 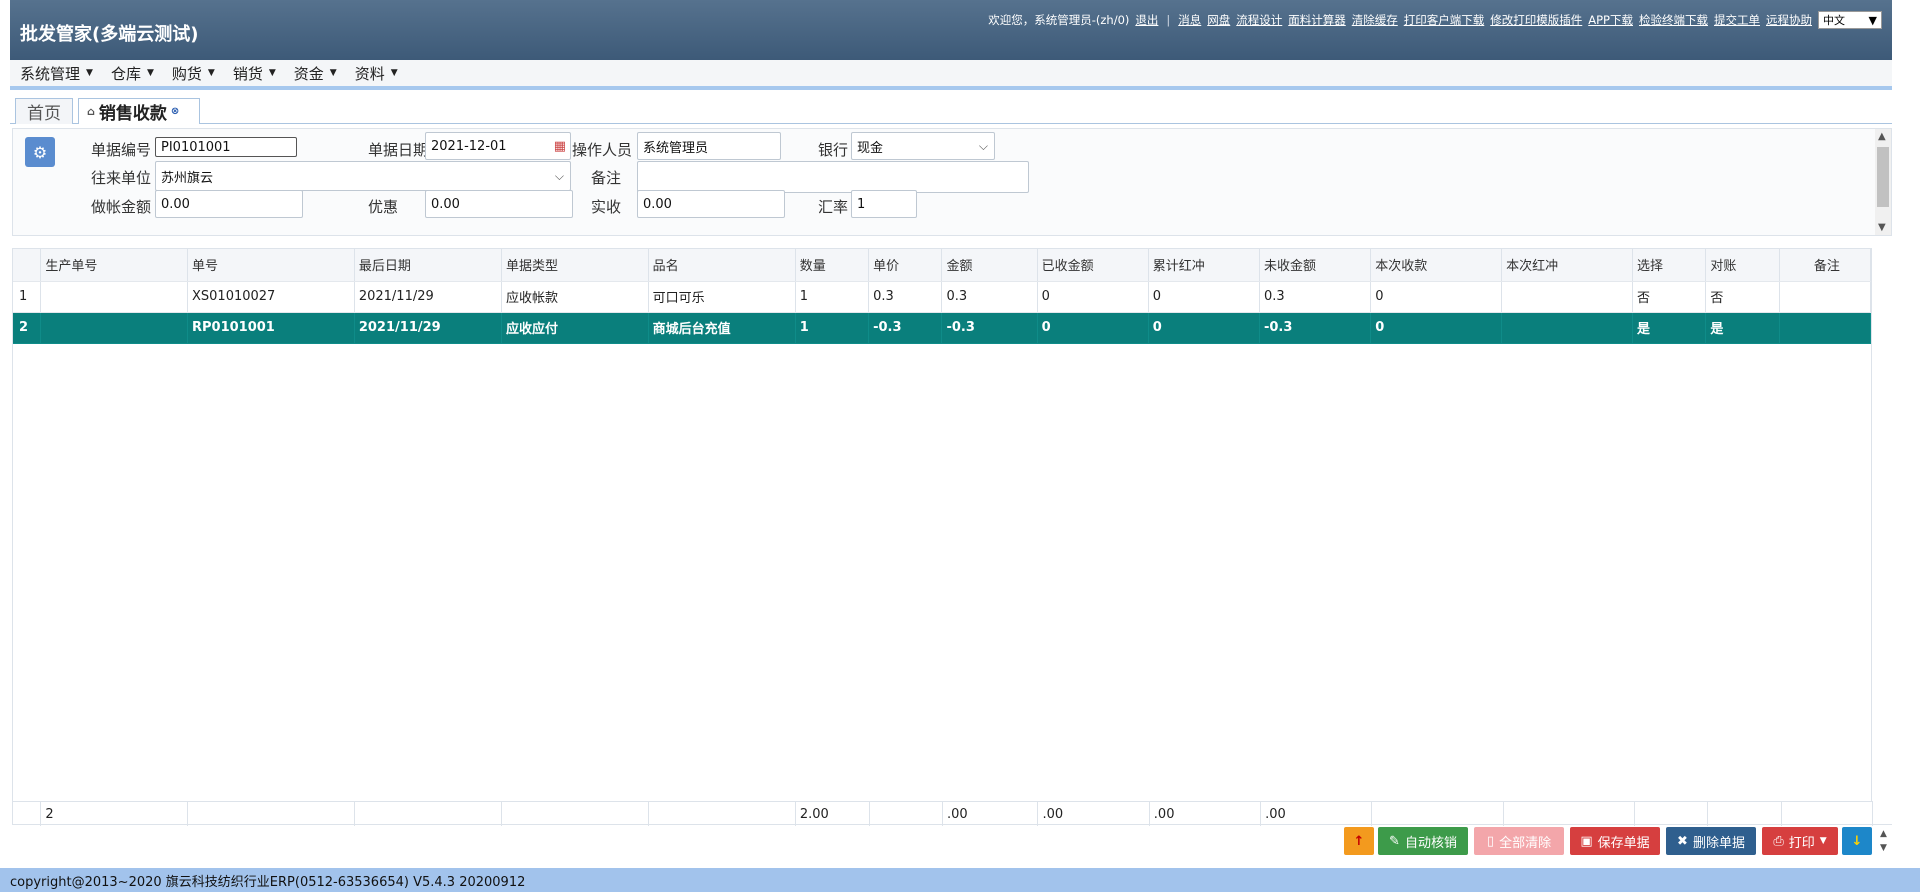 I want to click on form-scrollbar: ▲ ▼, so click(x=1883, y=182).